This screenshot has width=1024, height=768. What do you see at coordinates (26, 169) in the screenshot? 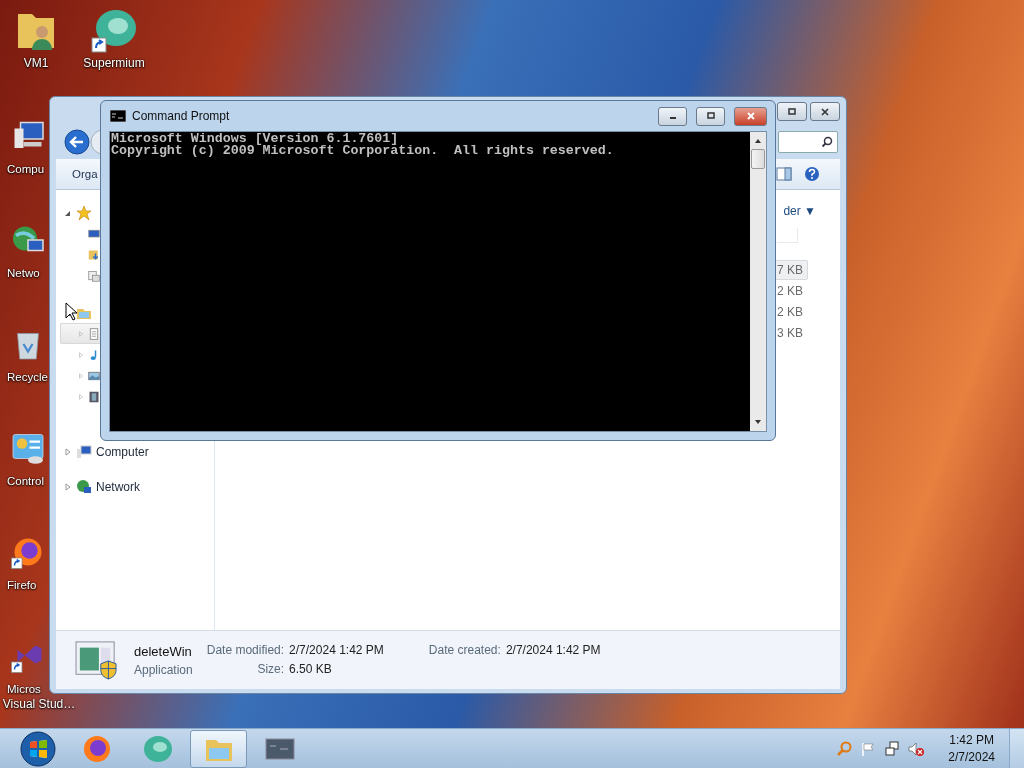
I see `icon-label: Compu` at bounding box center [26, 169].